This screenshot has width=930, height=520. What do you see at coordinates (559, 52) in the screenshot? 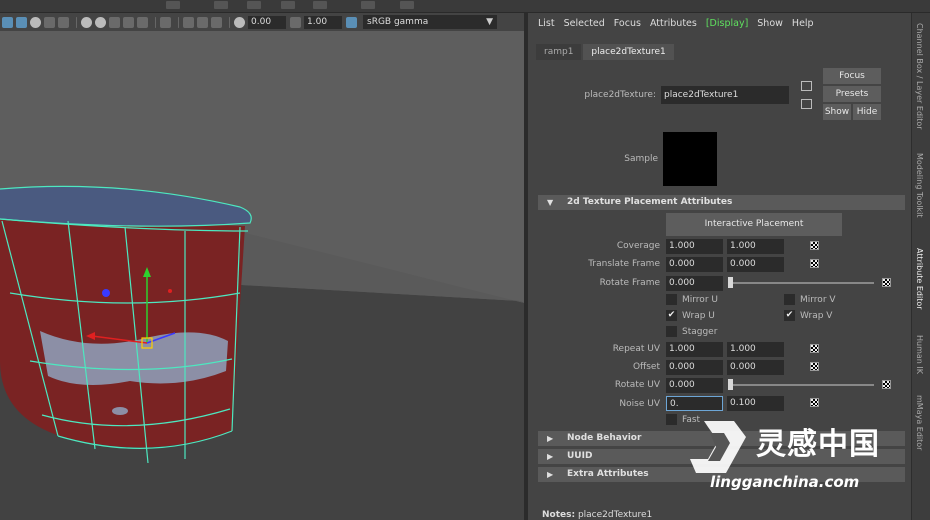
I see `tab-ramp1: ramp1` at bounding box center [559, 52].